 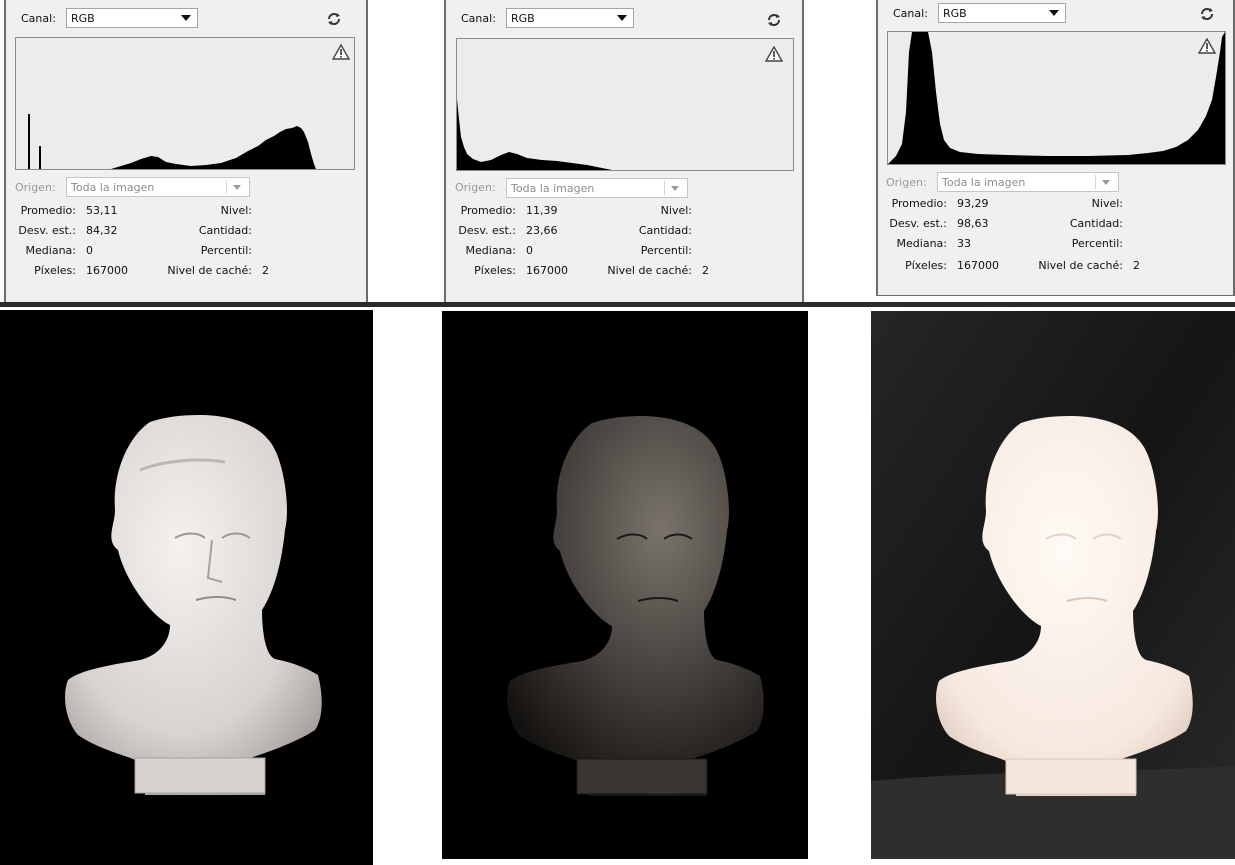 What do you see at coordinates (542, 210) in the screenshot?
I see `promedio-value: 11,39` at bounding box center [542, 210].